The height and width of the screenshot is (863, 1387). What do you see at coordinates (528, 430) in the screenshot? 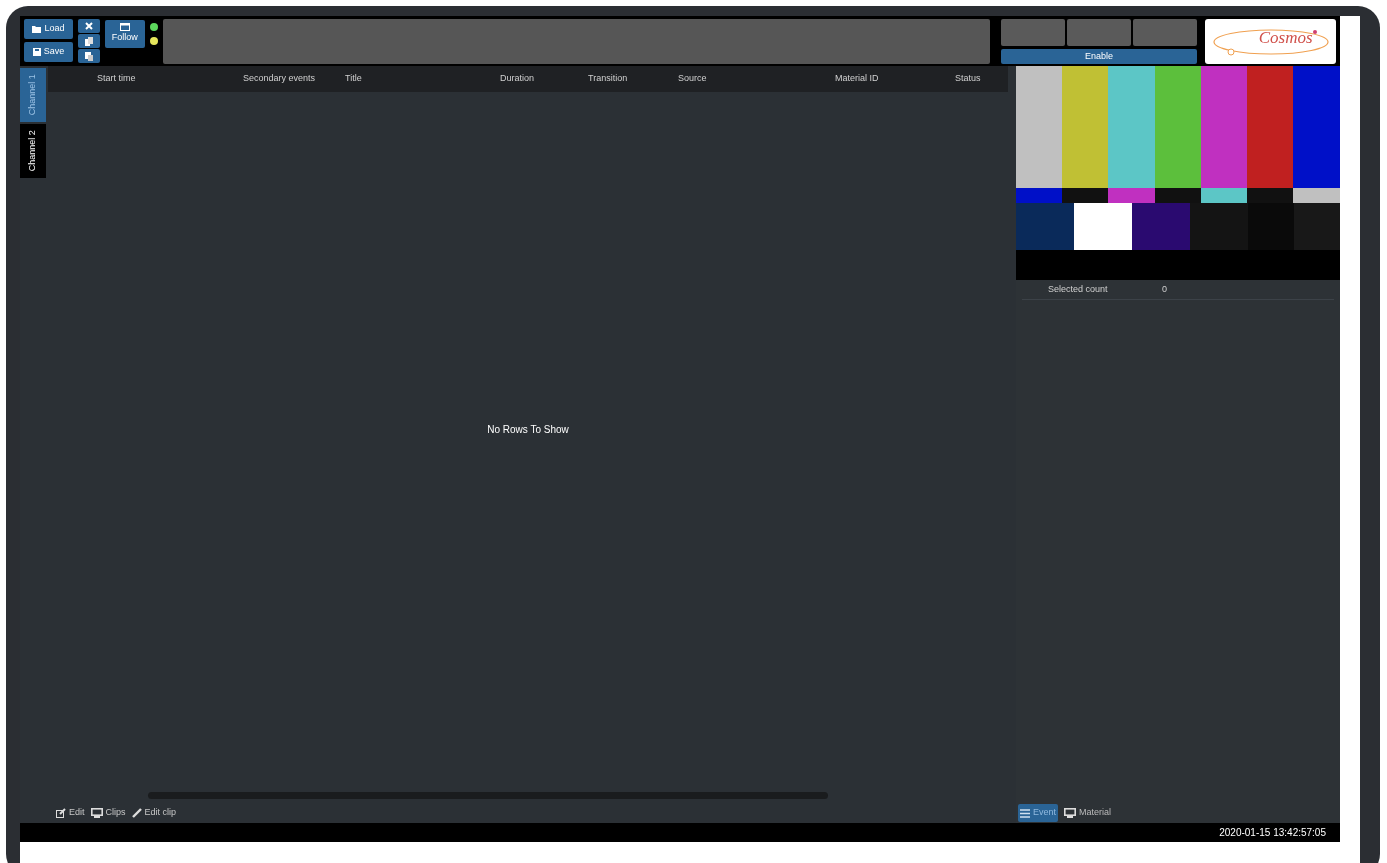
I see `empty-message: No Rows To Show` at bounding box center [528, 430].